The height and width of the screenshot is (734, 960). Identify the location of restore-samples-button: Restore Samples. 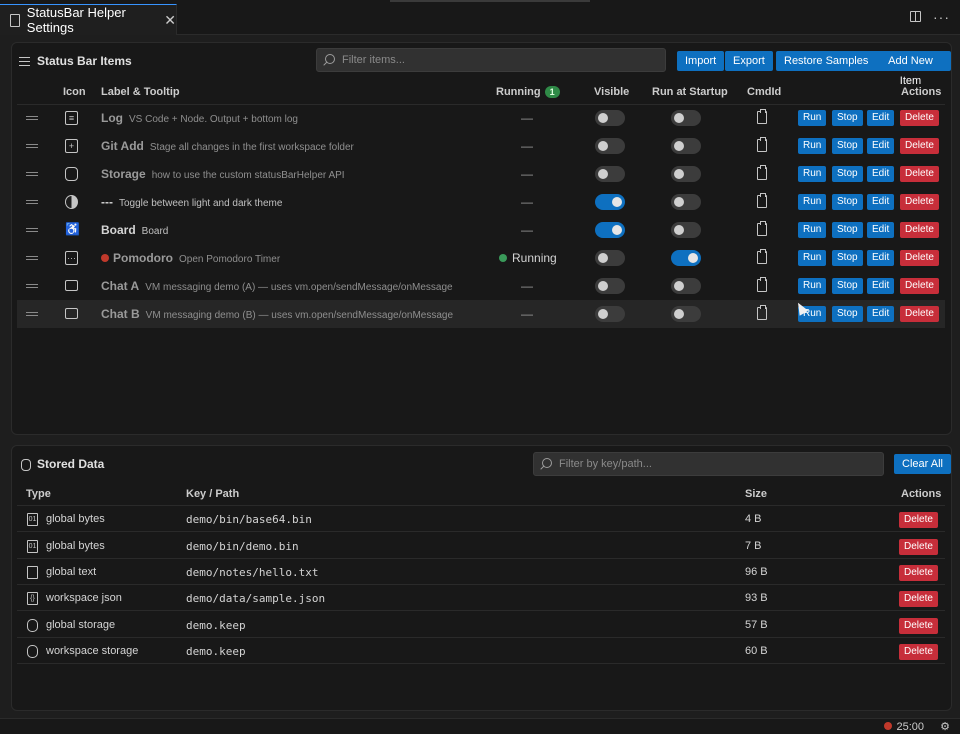
(826, 61).